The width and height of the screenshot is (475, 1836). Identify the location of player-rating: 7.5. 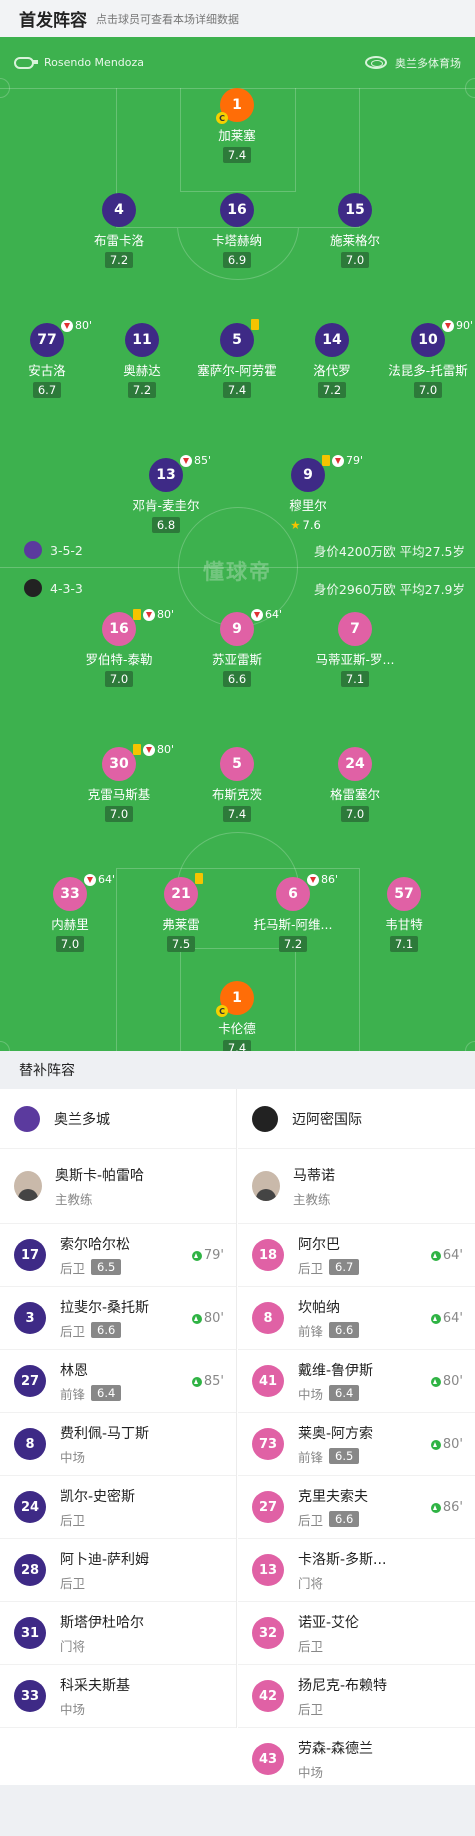
(181, 944).